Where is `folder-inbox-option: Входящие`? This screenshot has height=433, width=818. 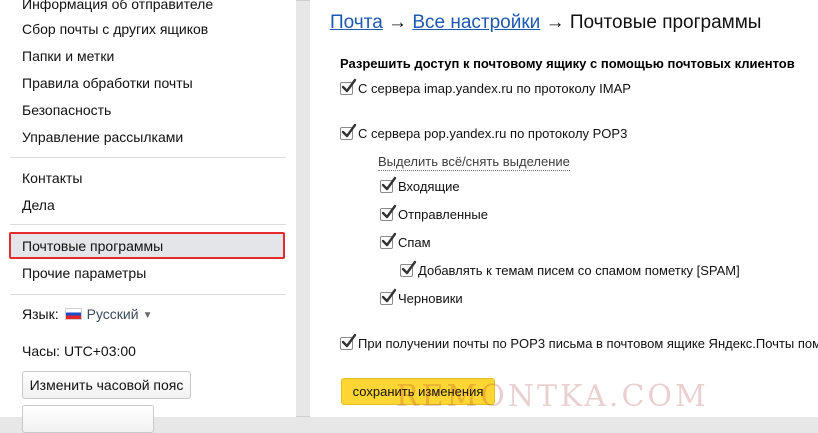
folder-inbox-option: Входящие is located at coordinates (420, 185).